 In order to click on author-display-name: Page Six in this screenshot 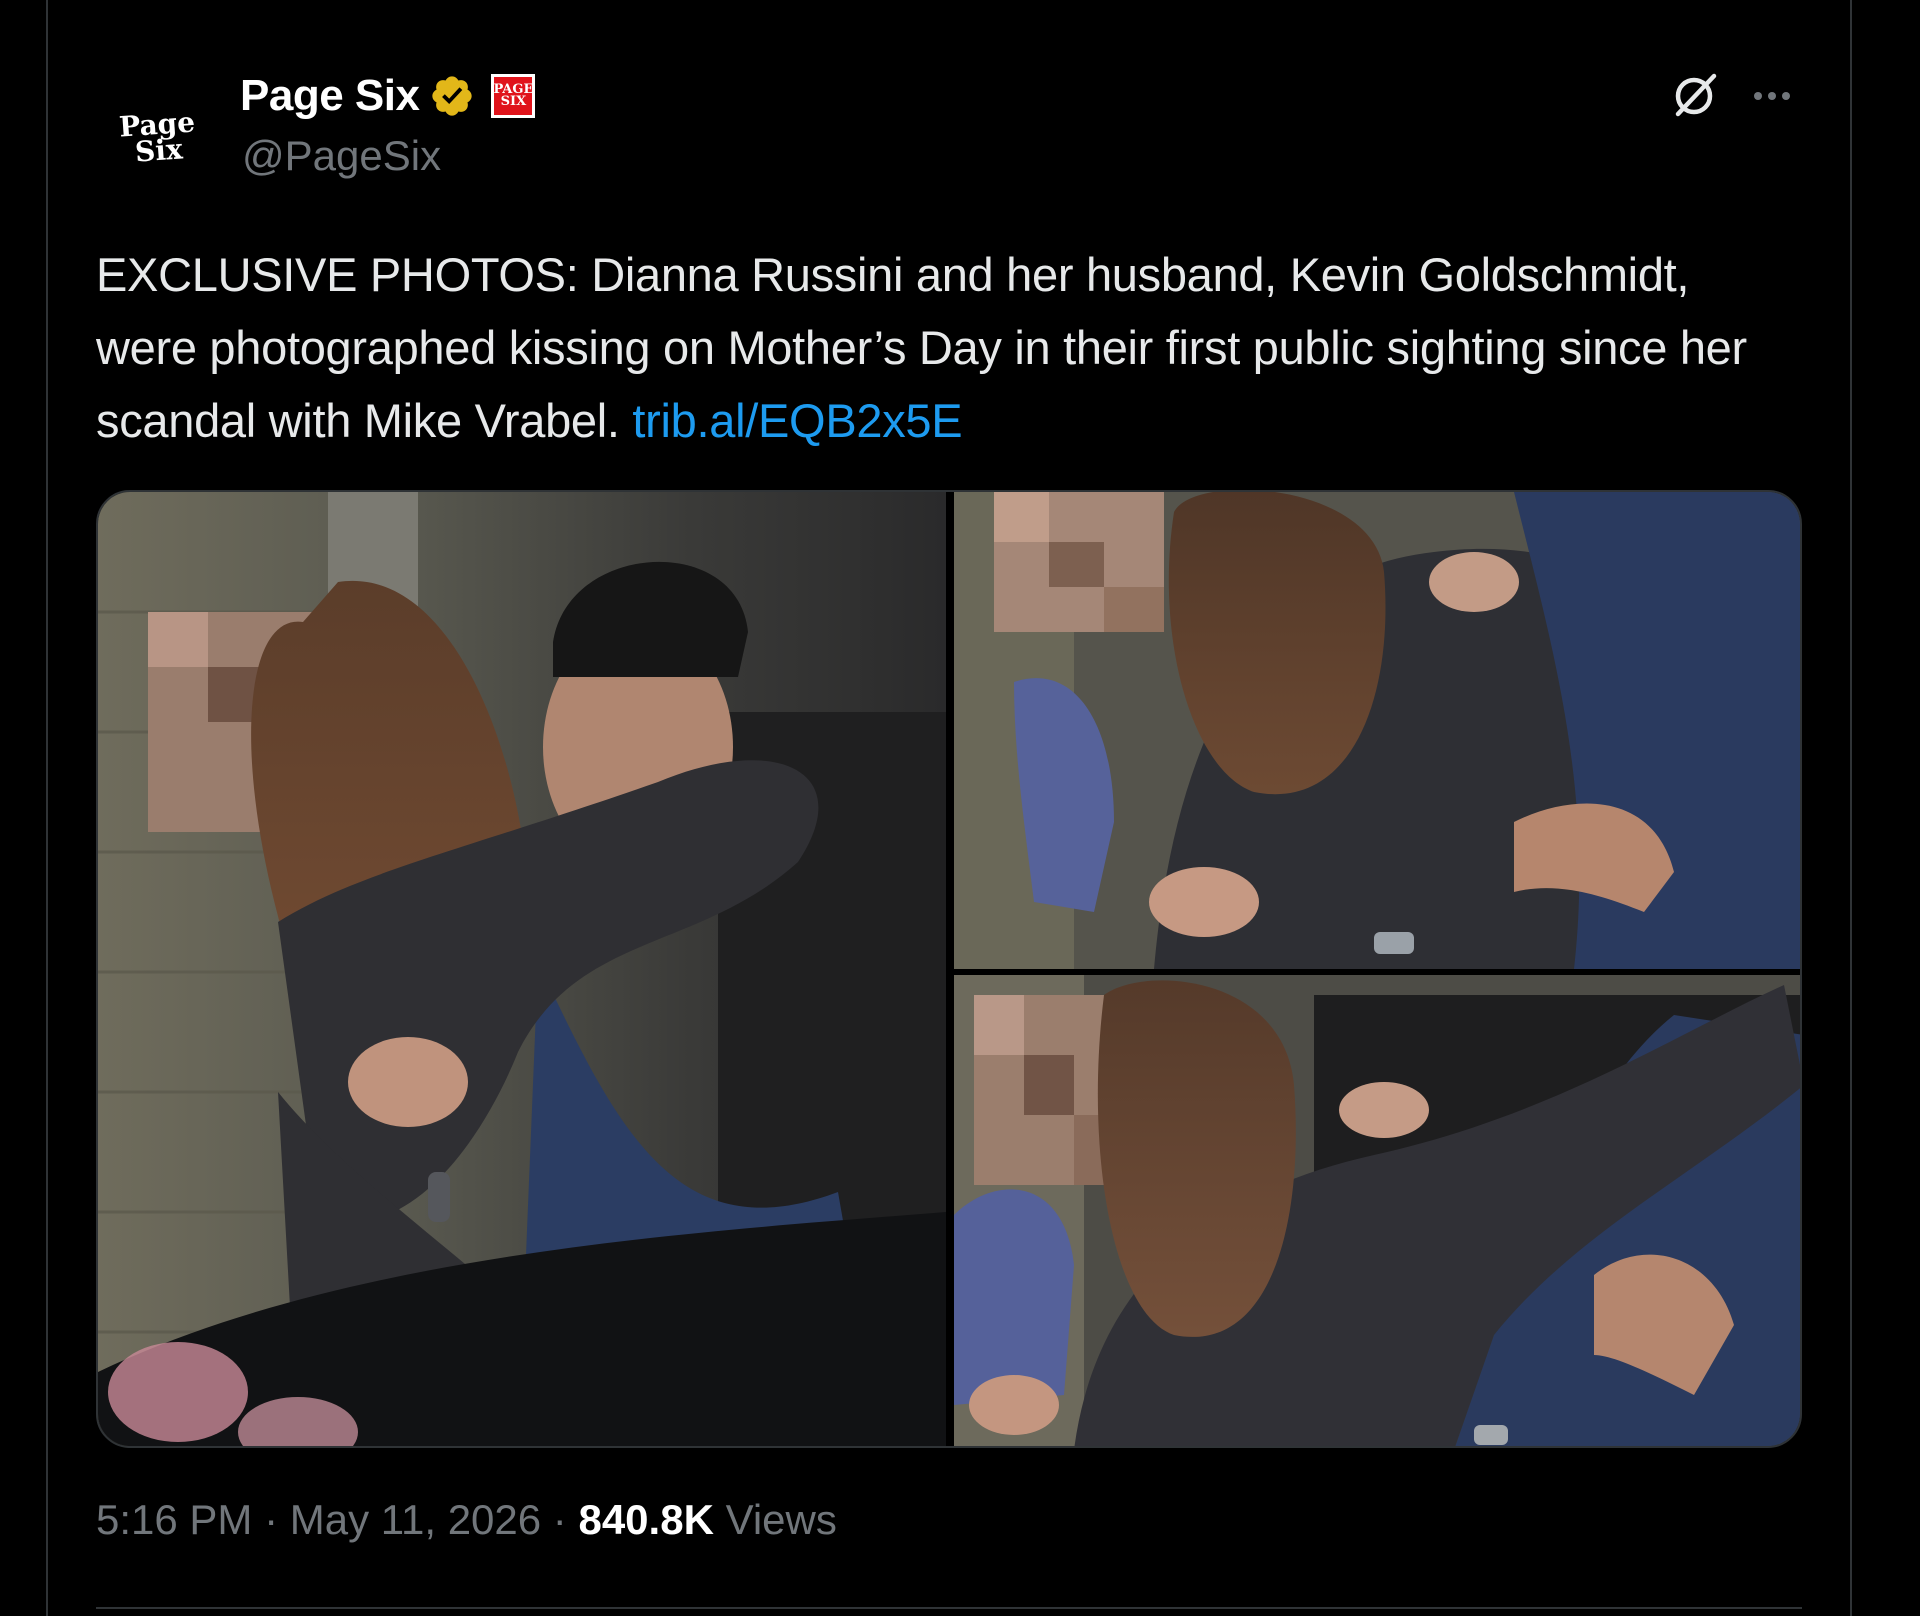, I will do `click(330, 96)`.